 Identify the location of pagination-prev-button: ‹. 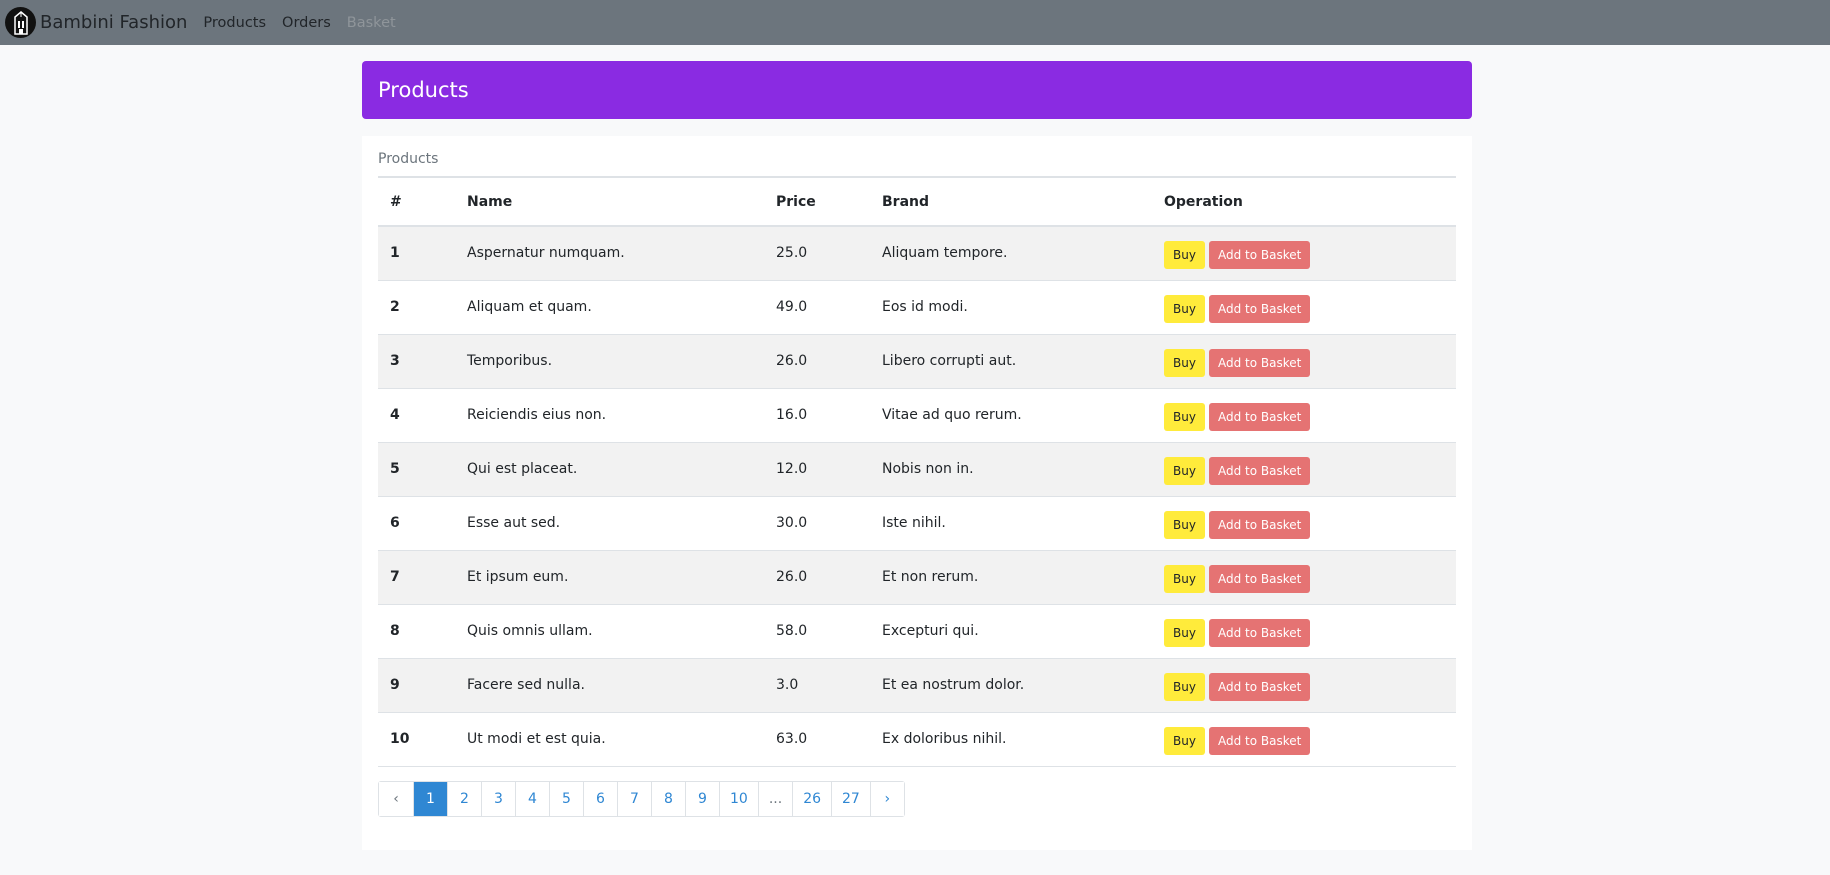
(396, 799).